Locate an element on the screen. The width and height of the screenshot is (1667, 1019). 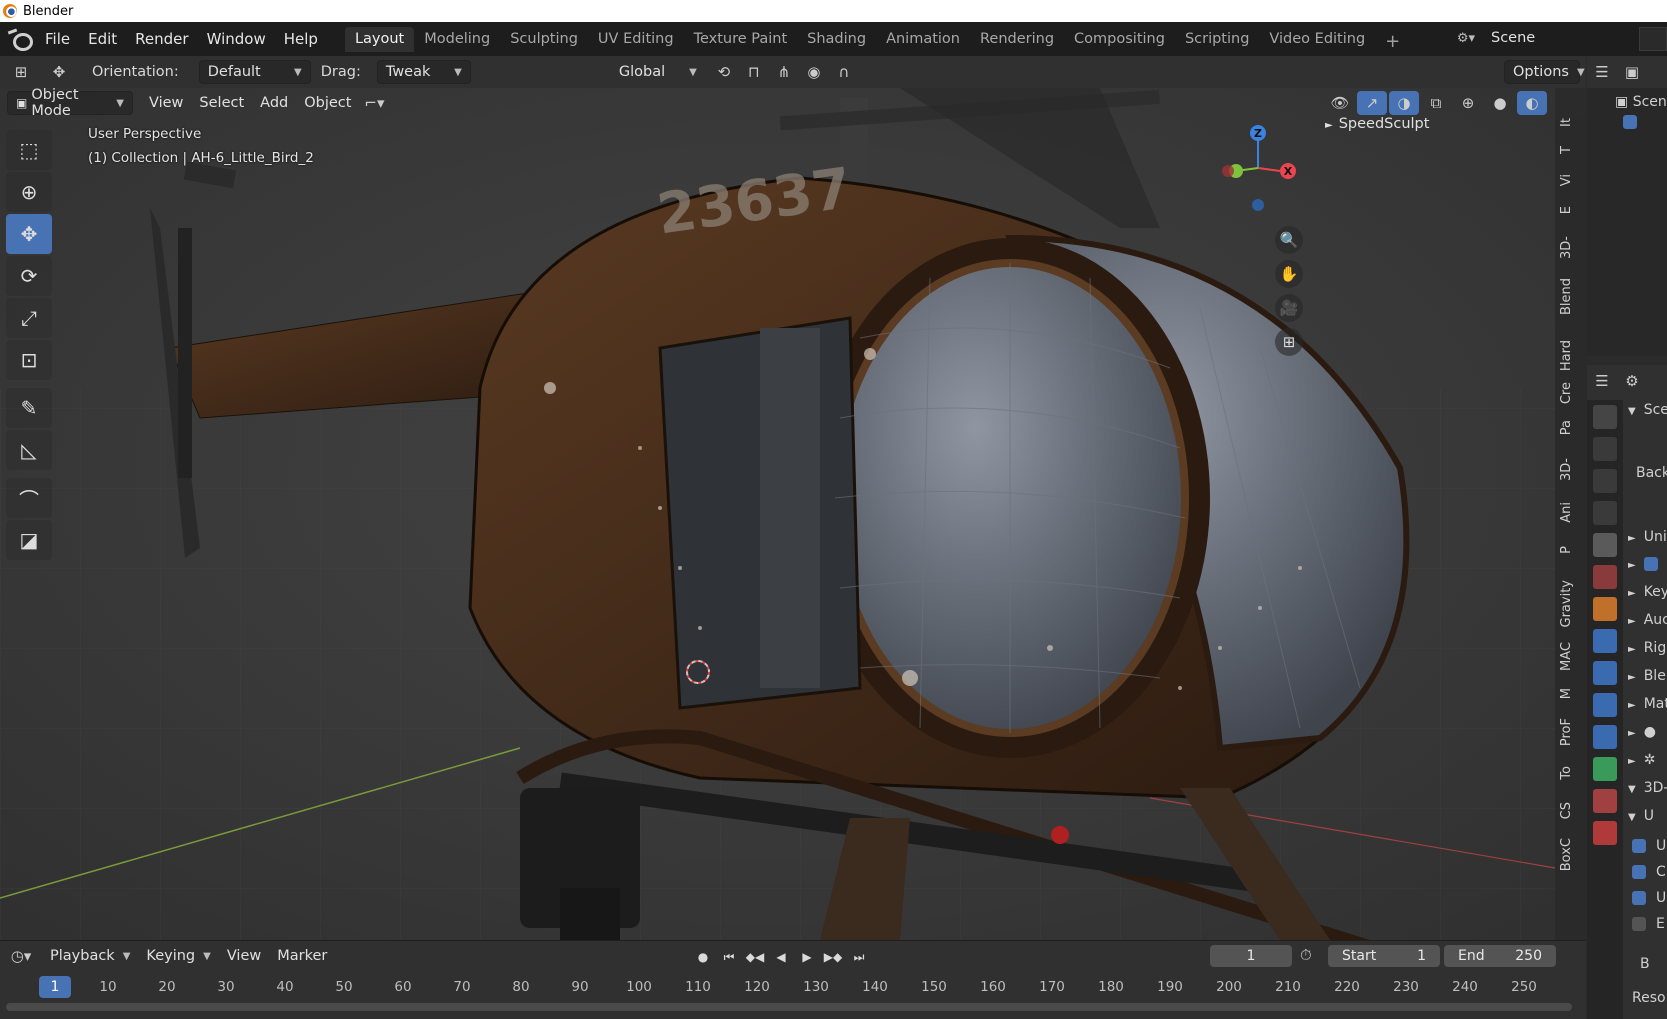
object-properties-icon is located at coordinates (1605, 609).